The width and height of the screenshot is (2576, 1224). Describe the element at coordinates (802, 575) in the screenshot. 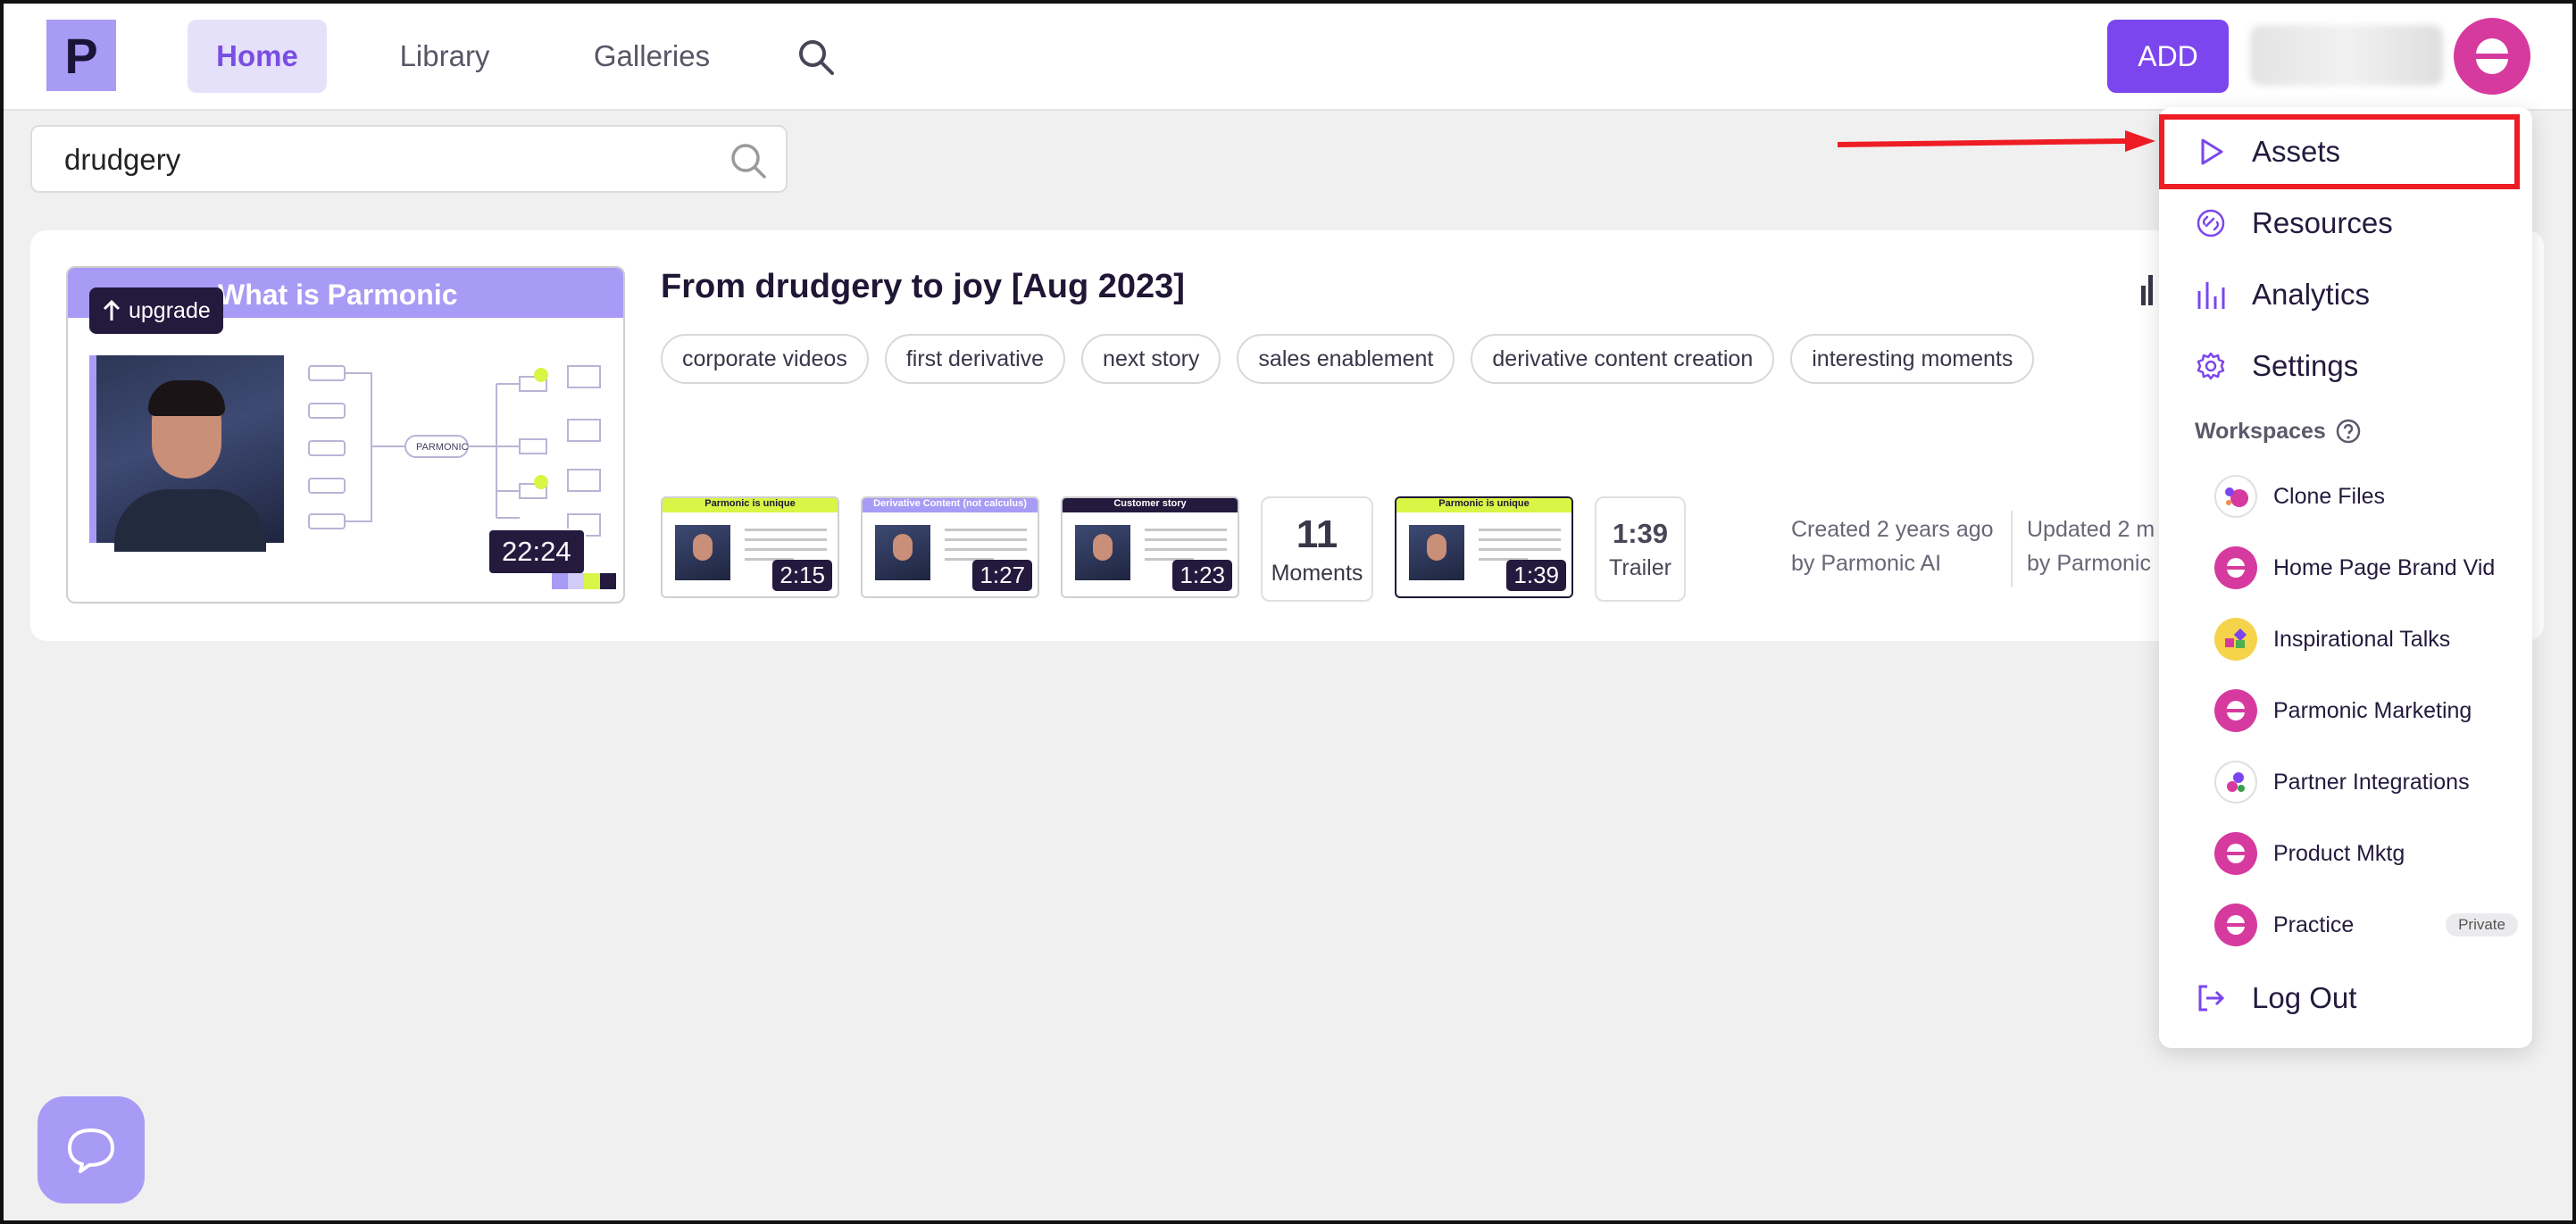

I see `moment-duration: 2:15` at that location.